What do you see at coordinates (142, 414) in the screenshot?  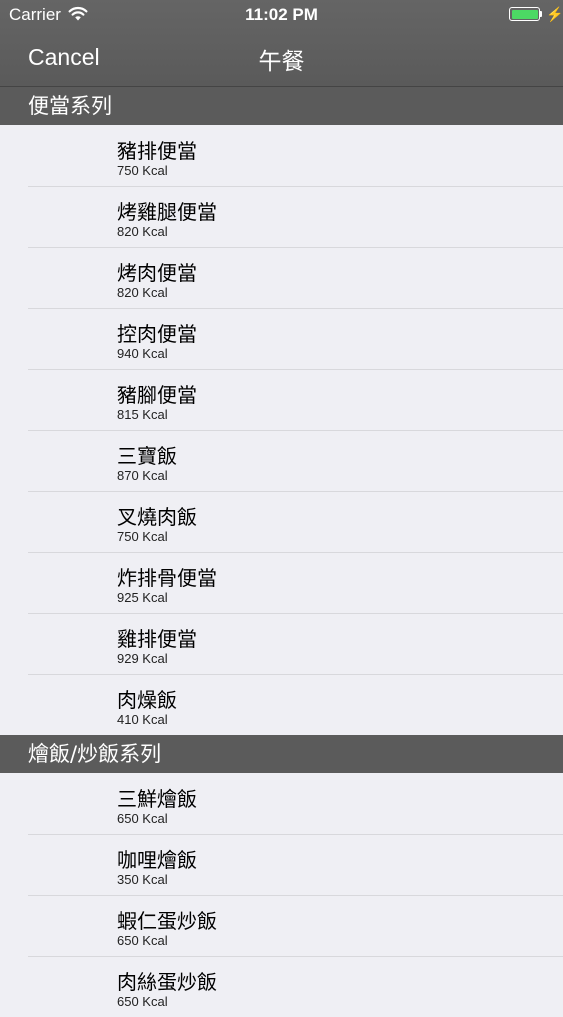 I see `item-calories: 815 Kcal` at bounding box center [142, 414].